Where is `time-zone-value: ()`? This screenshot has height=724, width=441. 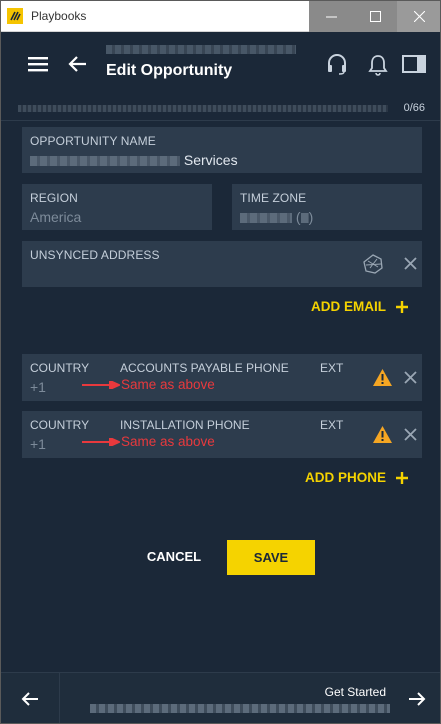
time-zone-value: () is located at coordinates (276, 217).